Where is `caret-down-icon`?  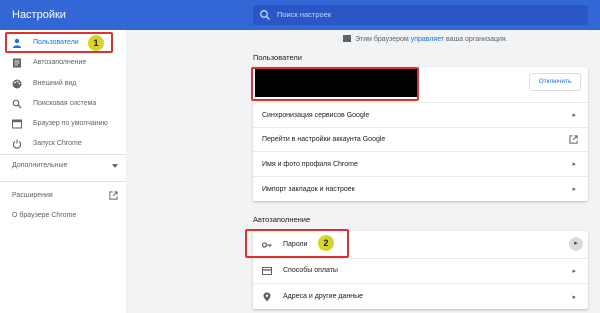 caret-down-icon is located at coordinates (115, 166).